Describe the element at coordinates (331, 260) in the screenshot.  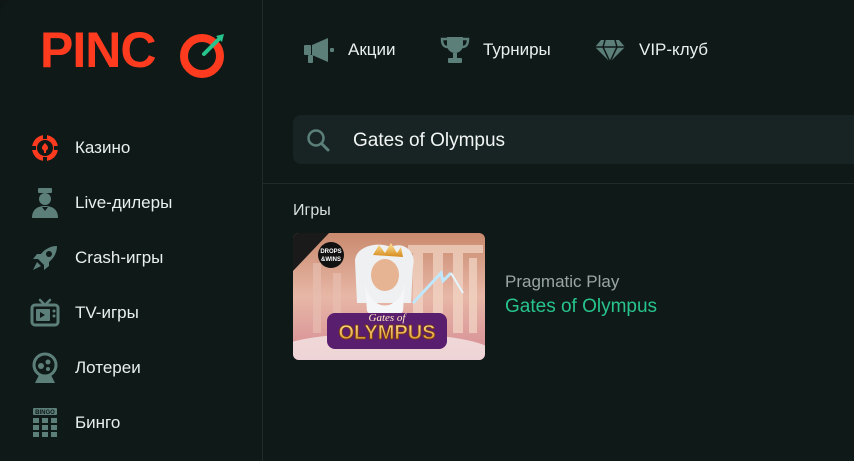
I see `drops-wins-badge-line2: &WINS` at that location.